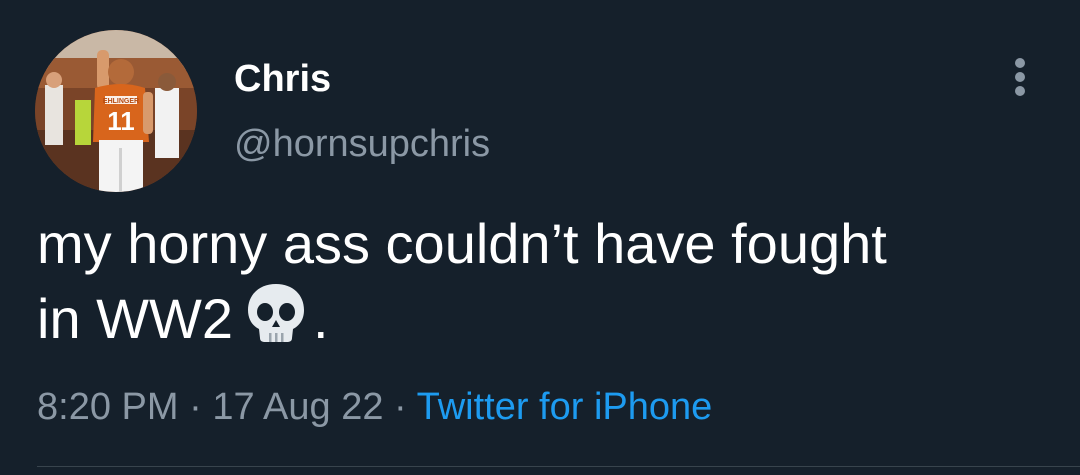  What do you see at coordinates (135, 318) in the screenshot?
I see `tweet-text-line-2-prefix: in WW2` at bounding box center [135, 318].